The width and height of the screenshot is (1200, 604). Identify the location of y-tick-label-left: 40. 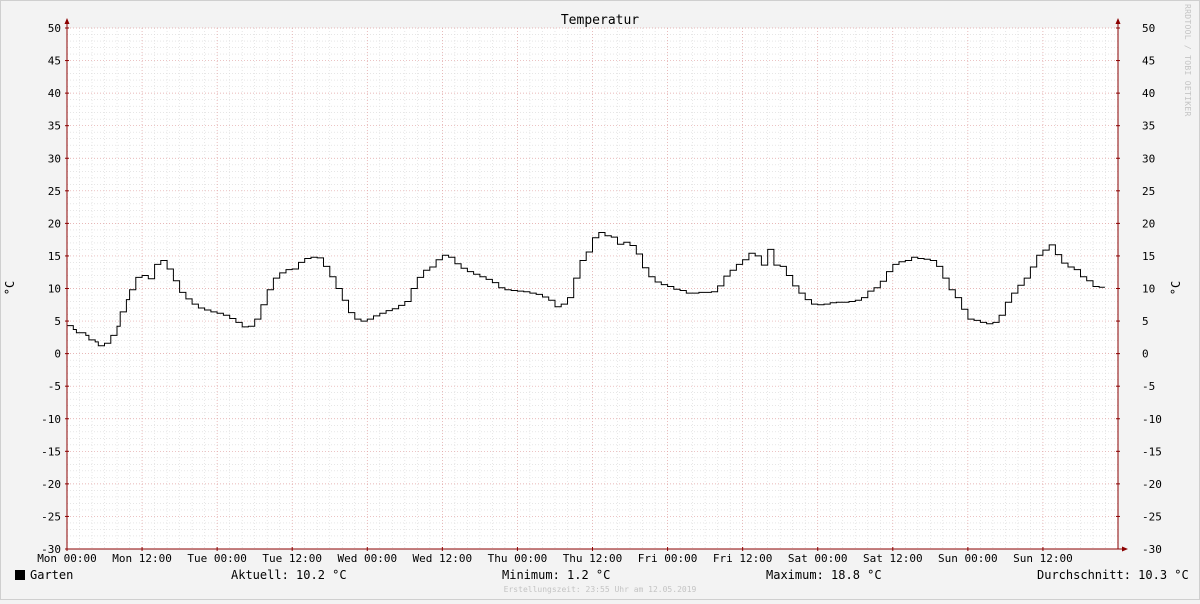
(54, 93).